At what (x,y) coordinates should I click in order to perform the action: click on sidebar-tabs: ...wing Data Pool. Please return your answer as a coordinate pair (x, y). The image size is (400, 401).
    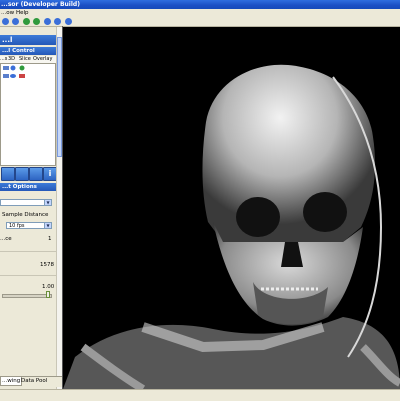
    Looking at the image, I should click on (31, 381).